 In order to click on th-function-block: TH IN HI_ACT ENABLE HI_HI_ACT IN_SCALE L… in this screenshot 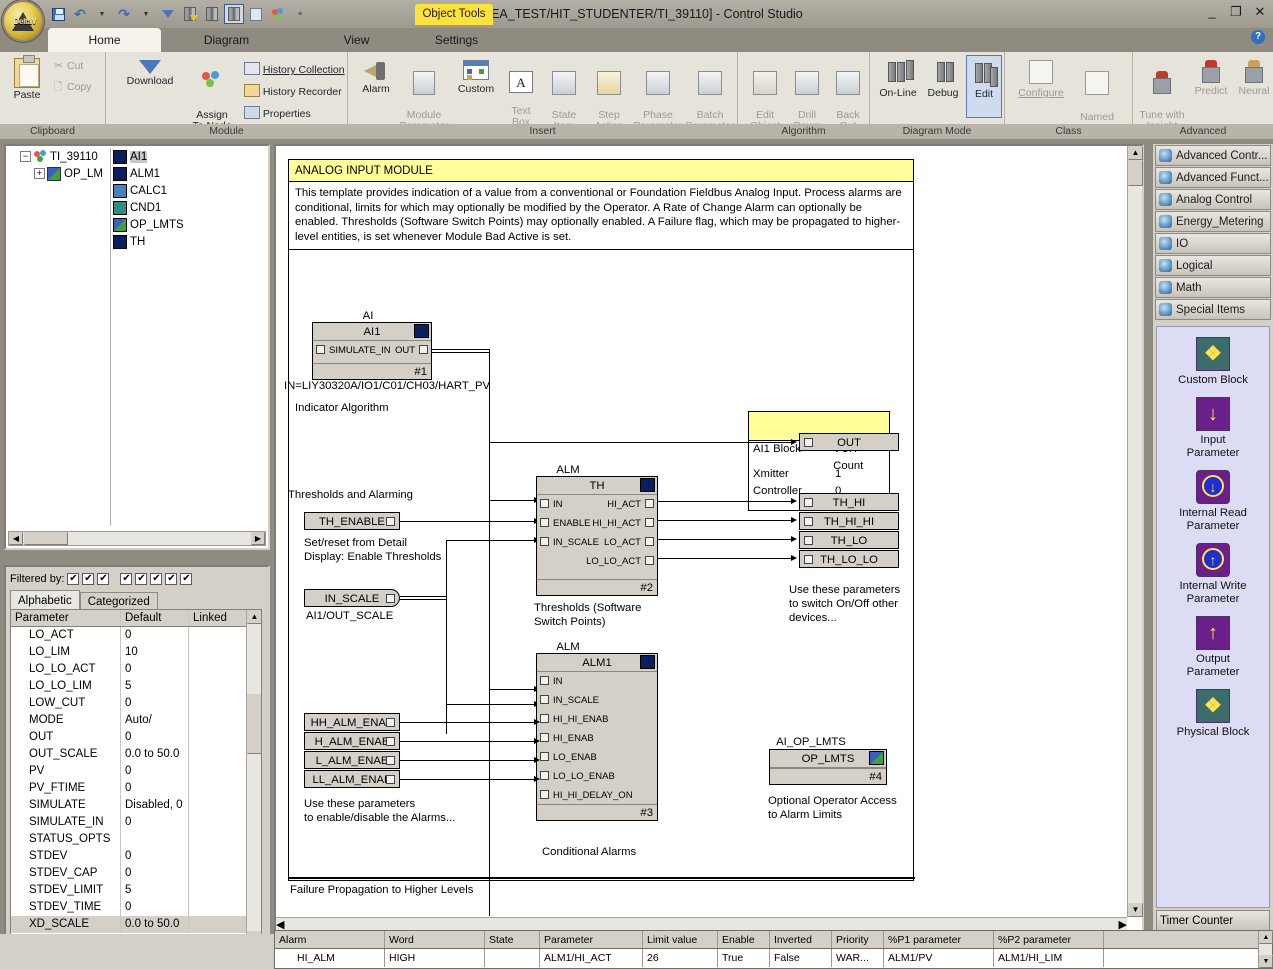, I will do `click(597, 536)`.